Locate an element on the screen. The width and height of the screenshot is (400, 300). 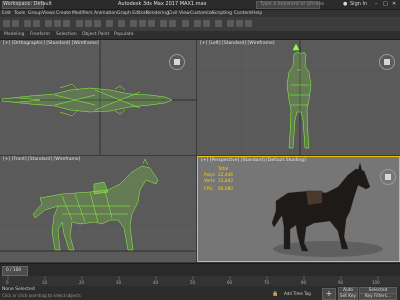
menu-customize: Customize is located at coordinates (202, 13).